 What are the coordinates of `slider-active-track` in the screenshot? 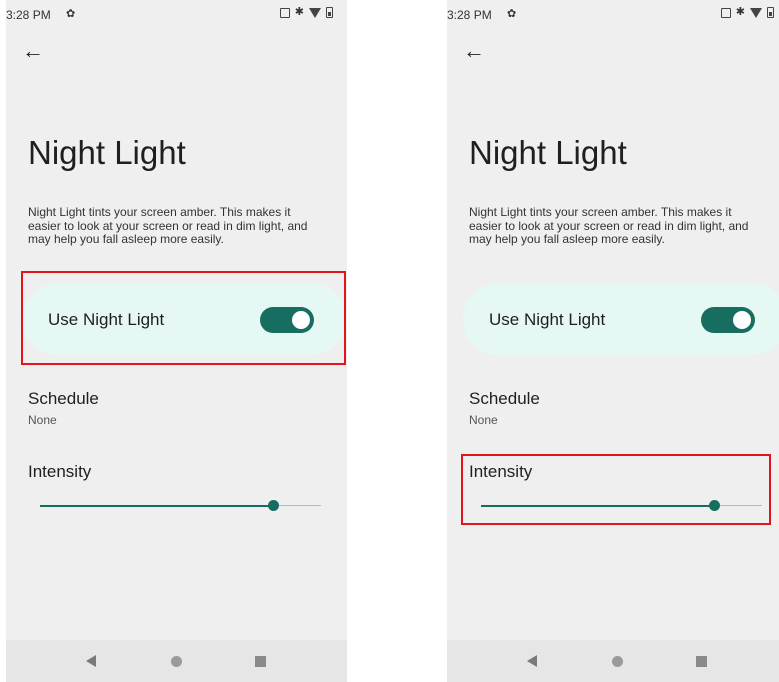 It's located at (157, 506).